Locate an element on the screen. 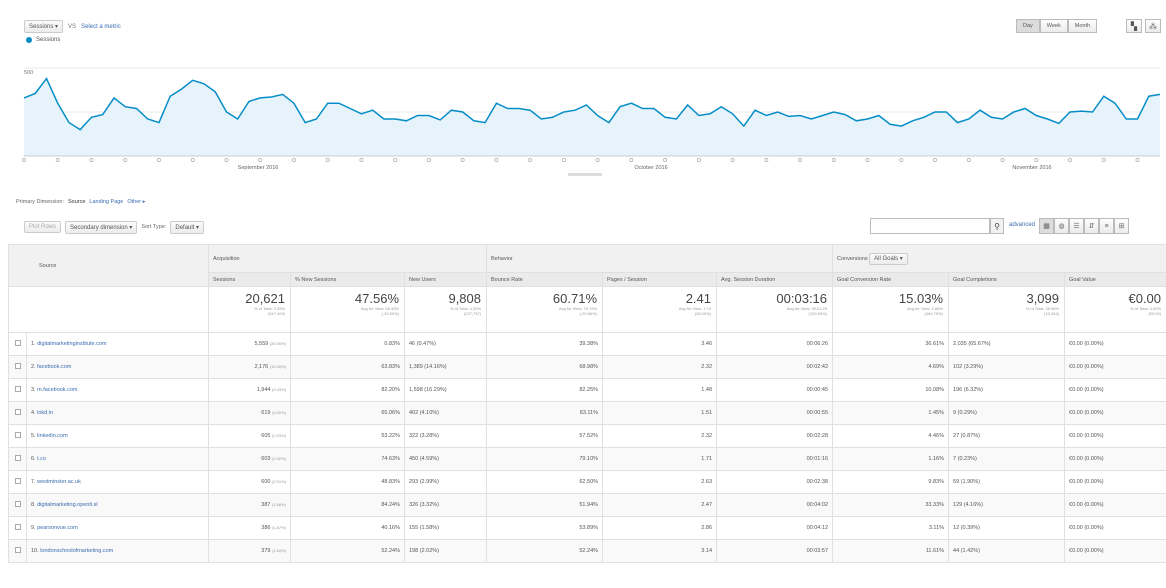  header-pages-session: Pages / Session is located at coordinates (660, 279).